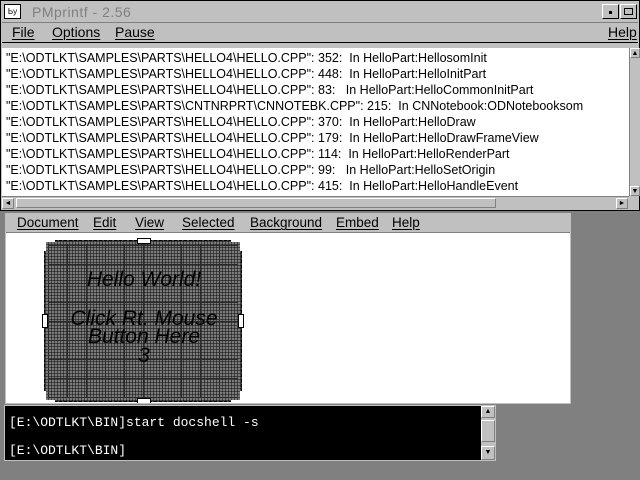  Describe the element at coordinates (12, 11) in the screenshot. I see `system-menu-icon: Ьу` at that location.